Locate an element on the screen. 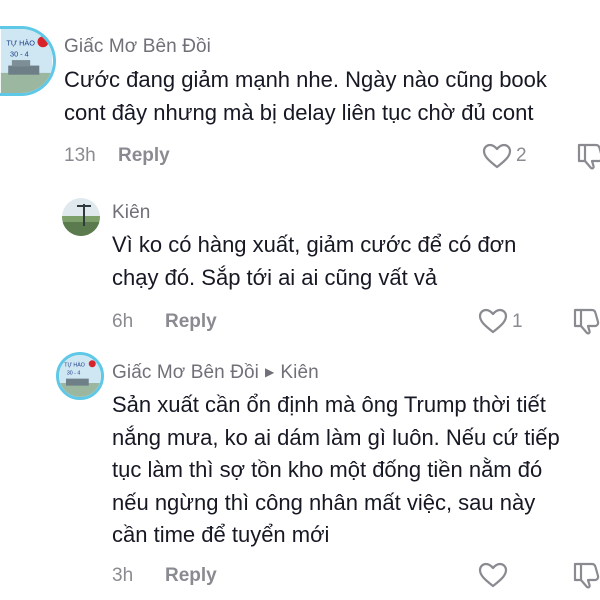 This screenshot has width=600, height=600. comment-author: Kiên is located at coordinates (131, 213).